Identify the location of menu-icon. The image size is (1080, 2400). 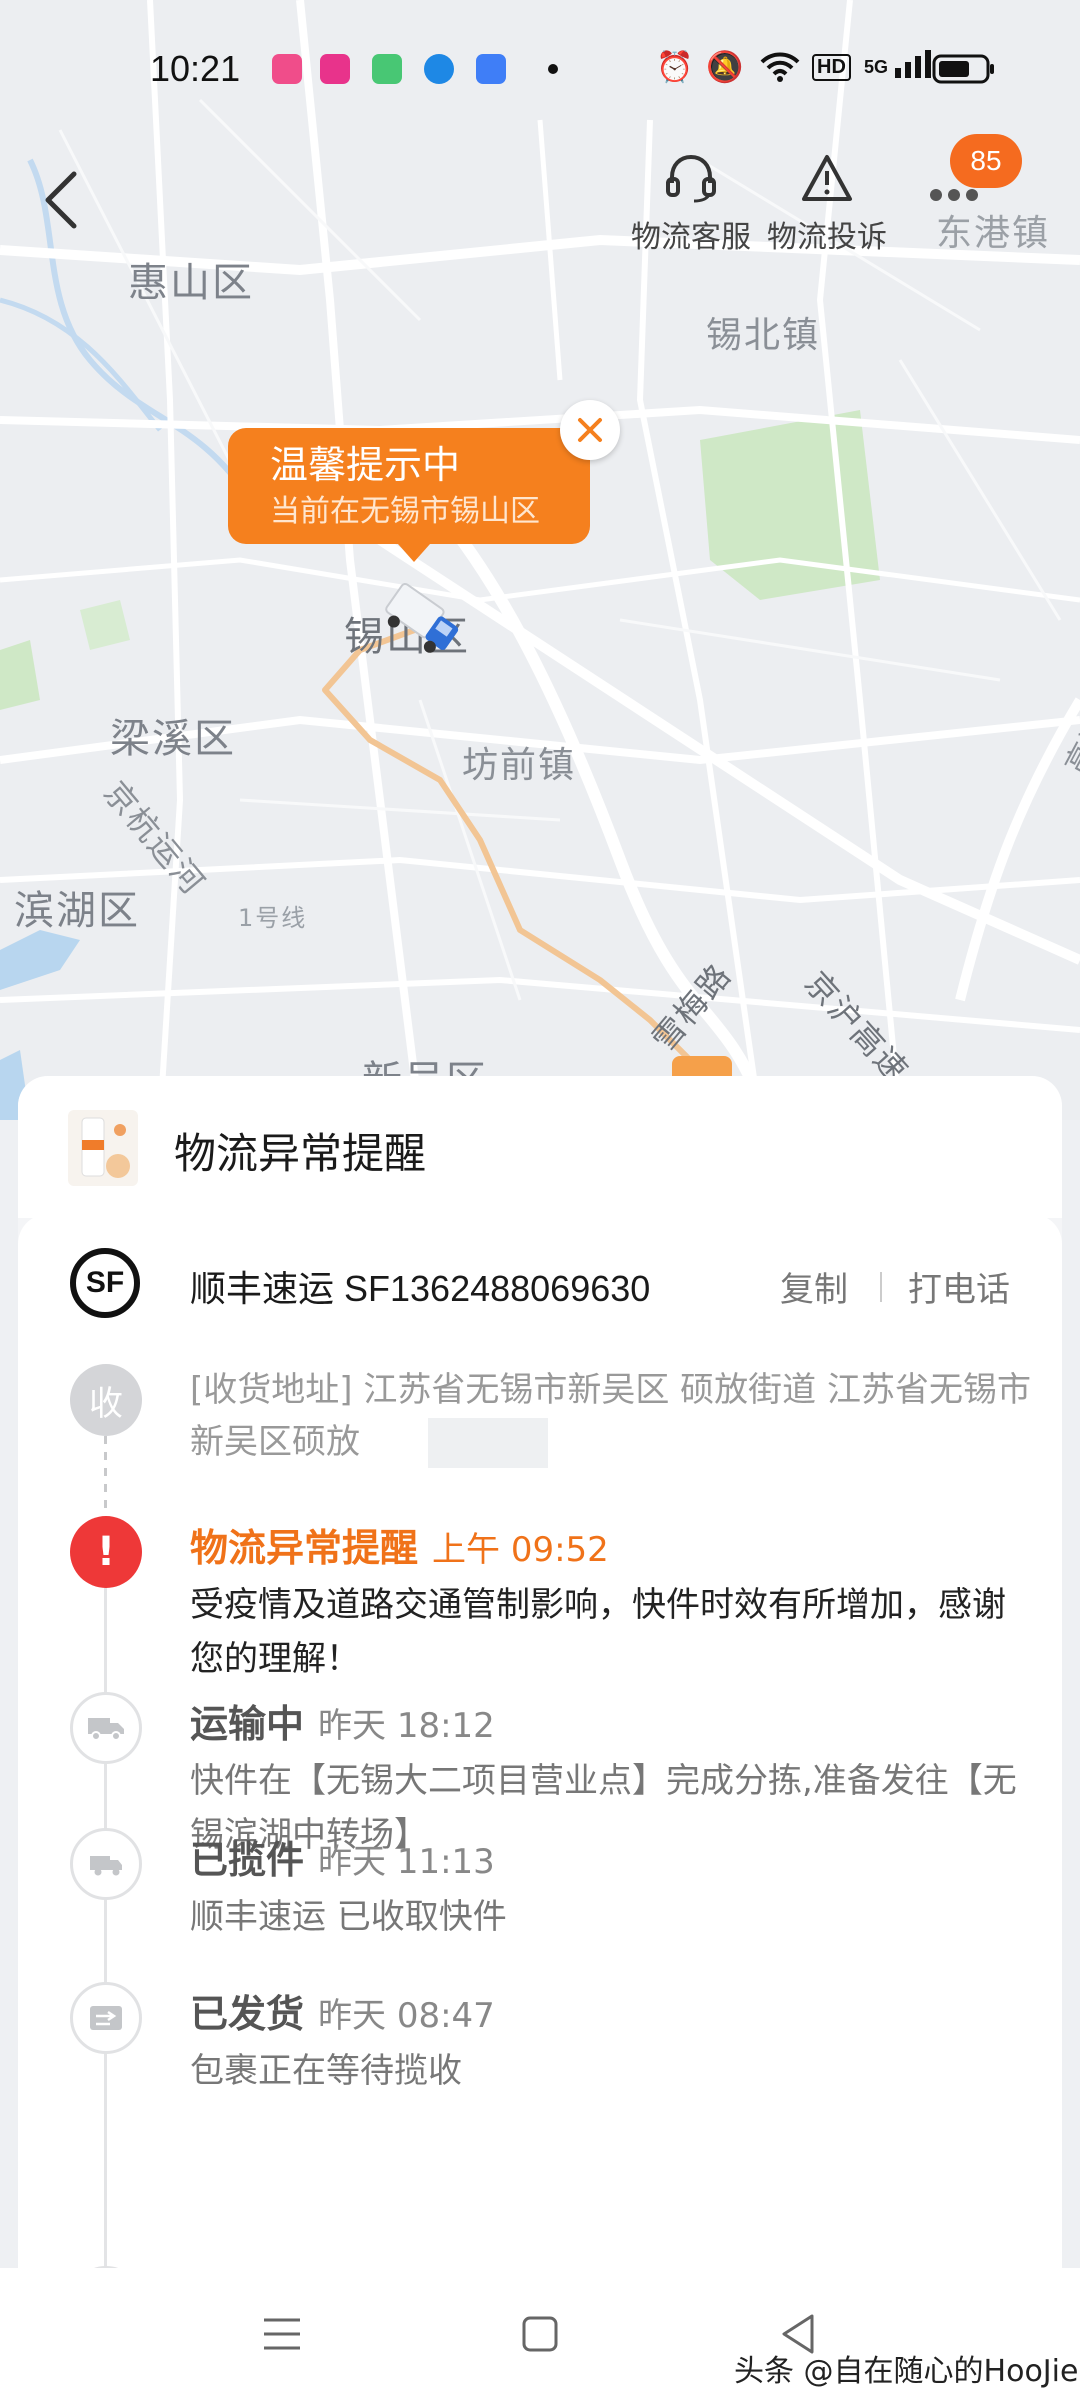
(282, 2334).